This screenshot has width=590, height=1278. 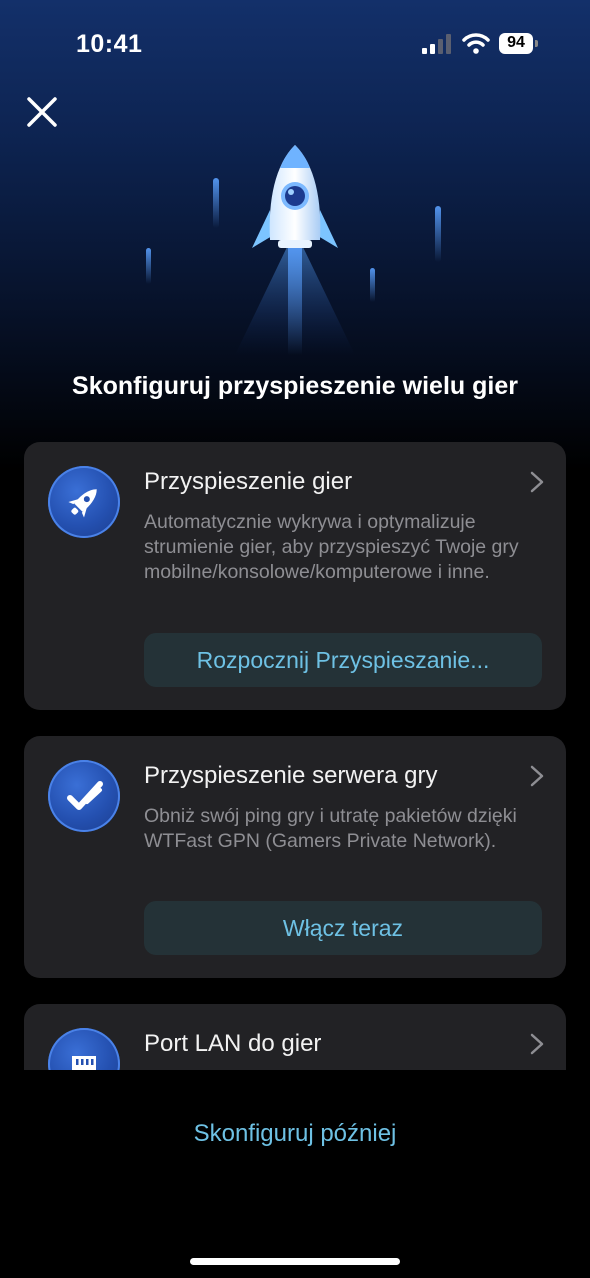 I want to click on status-time: 10:41, so click(x=109, y=44).